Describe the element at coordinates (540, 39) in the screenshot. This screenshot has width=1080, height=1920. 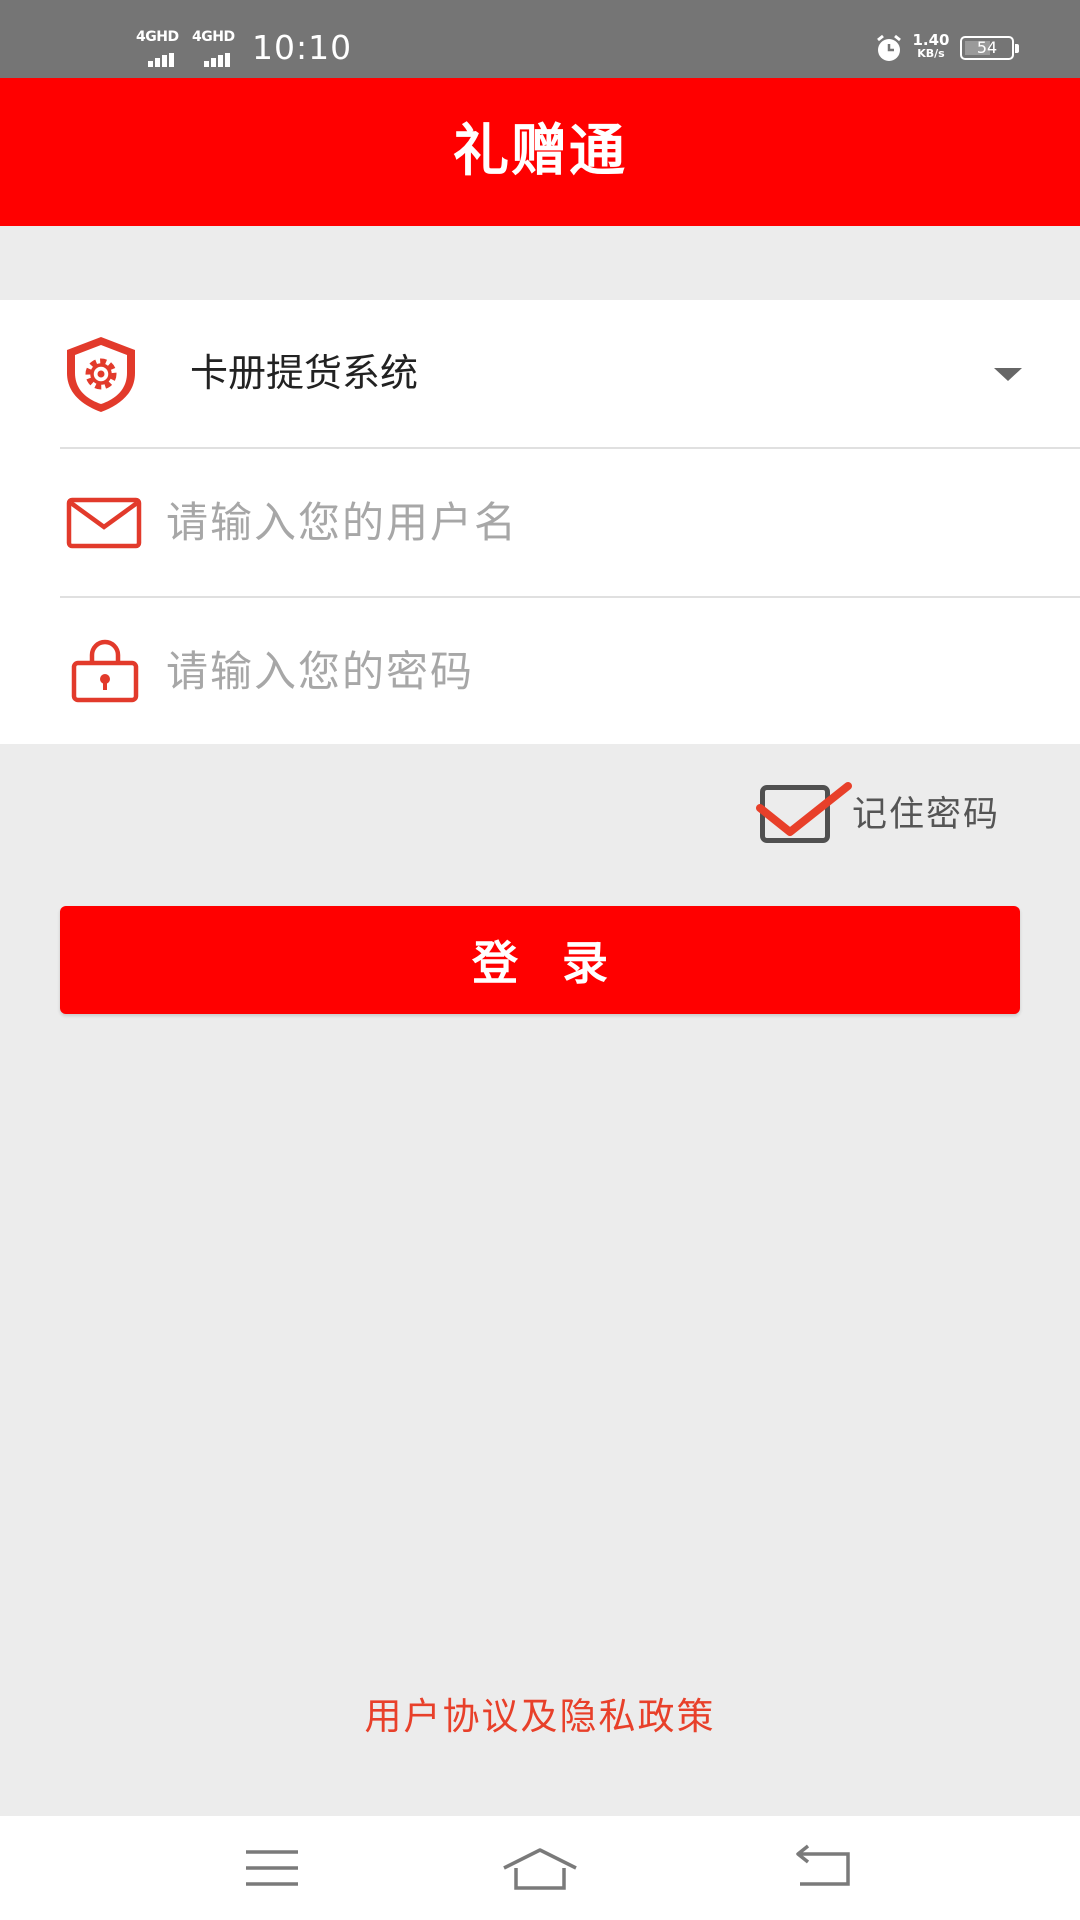
I see `status-bar: 4GHD 4GHD 10:10 1.40 KB/s 54` at that location.